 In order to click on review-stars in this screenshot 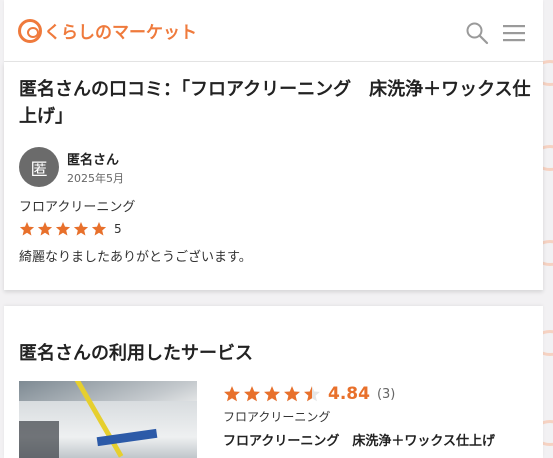, I will do `click(64, 229)`.